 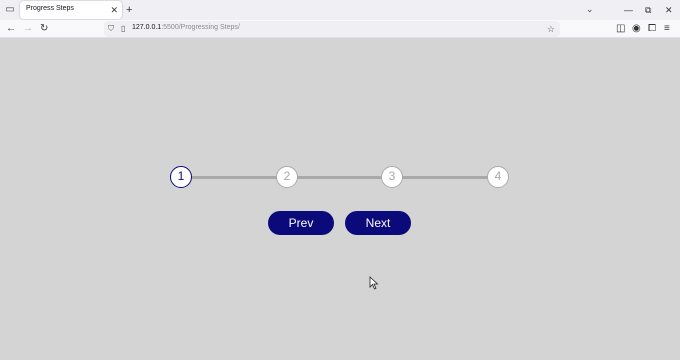 What do you see at coordinates (378, 223) in the screenshot?
I see `next-button: Next` at bounding box center [378, 223].